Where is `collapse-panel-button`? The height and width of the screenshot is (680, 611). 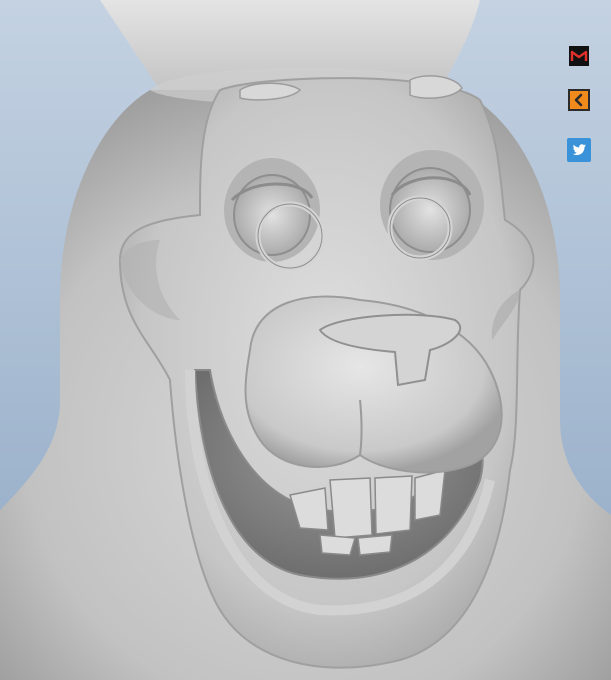
collapse-panel-button is located at coordinates (579, 100).